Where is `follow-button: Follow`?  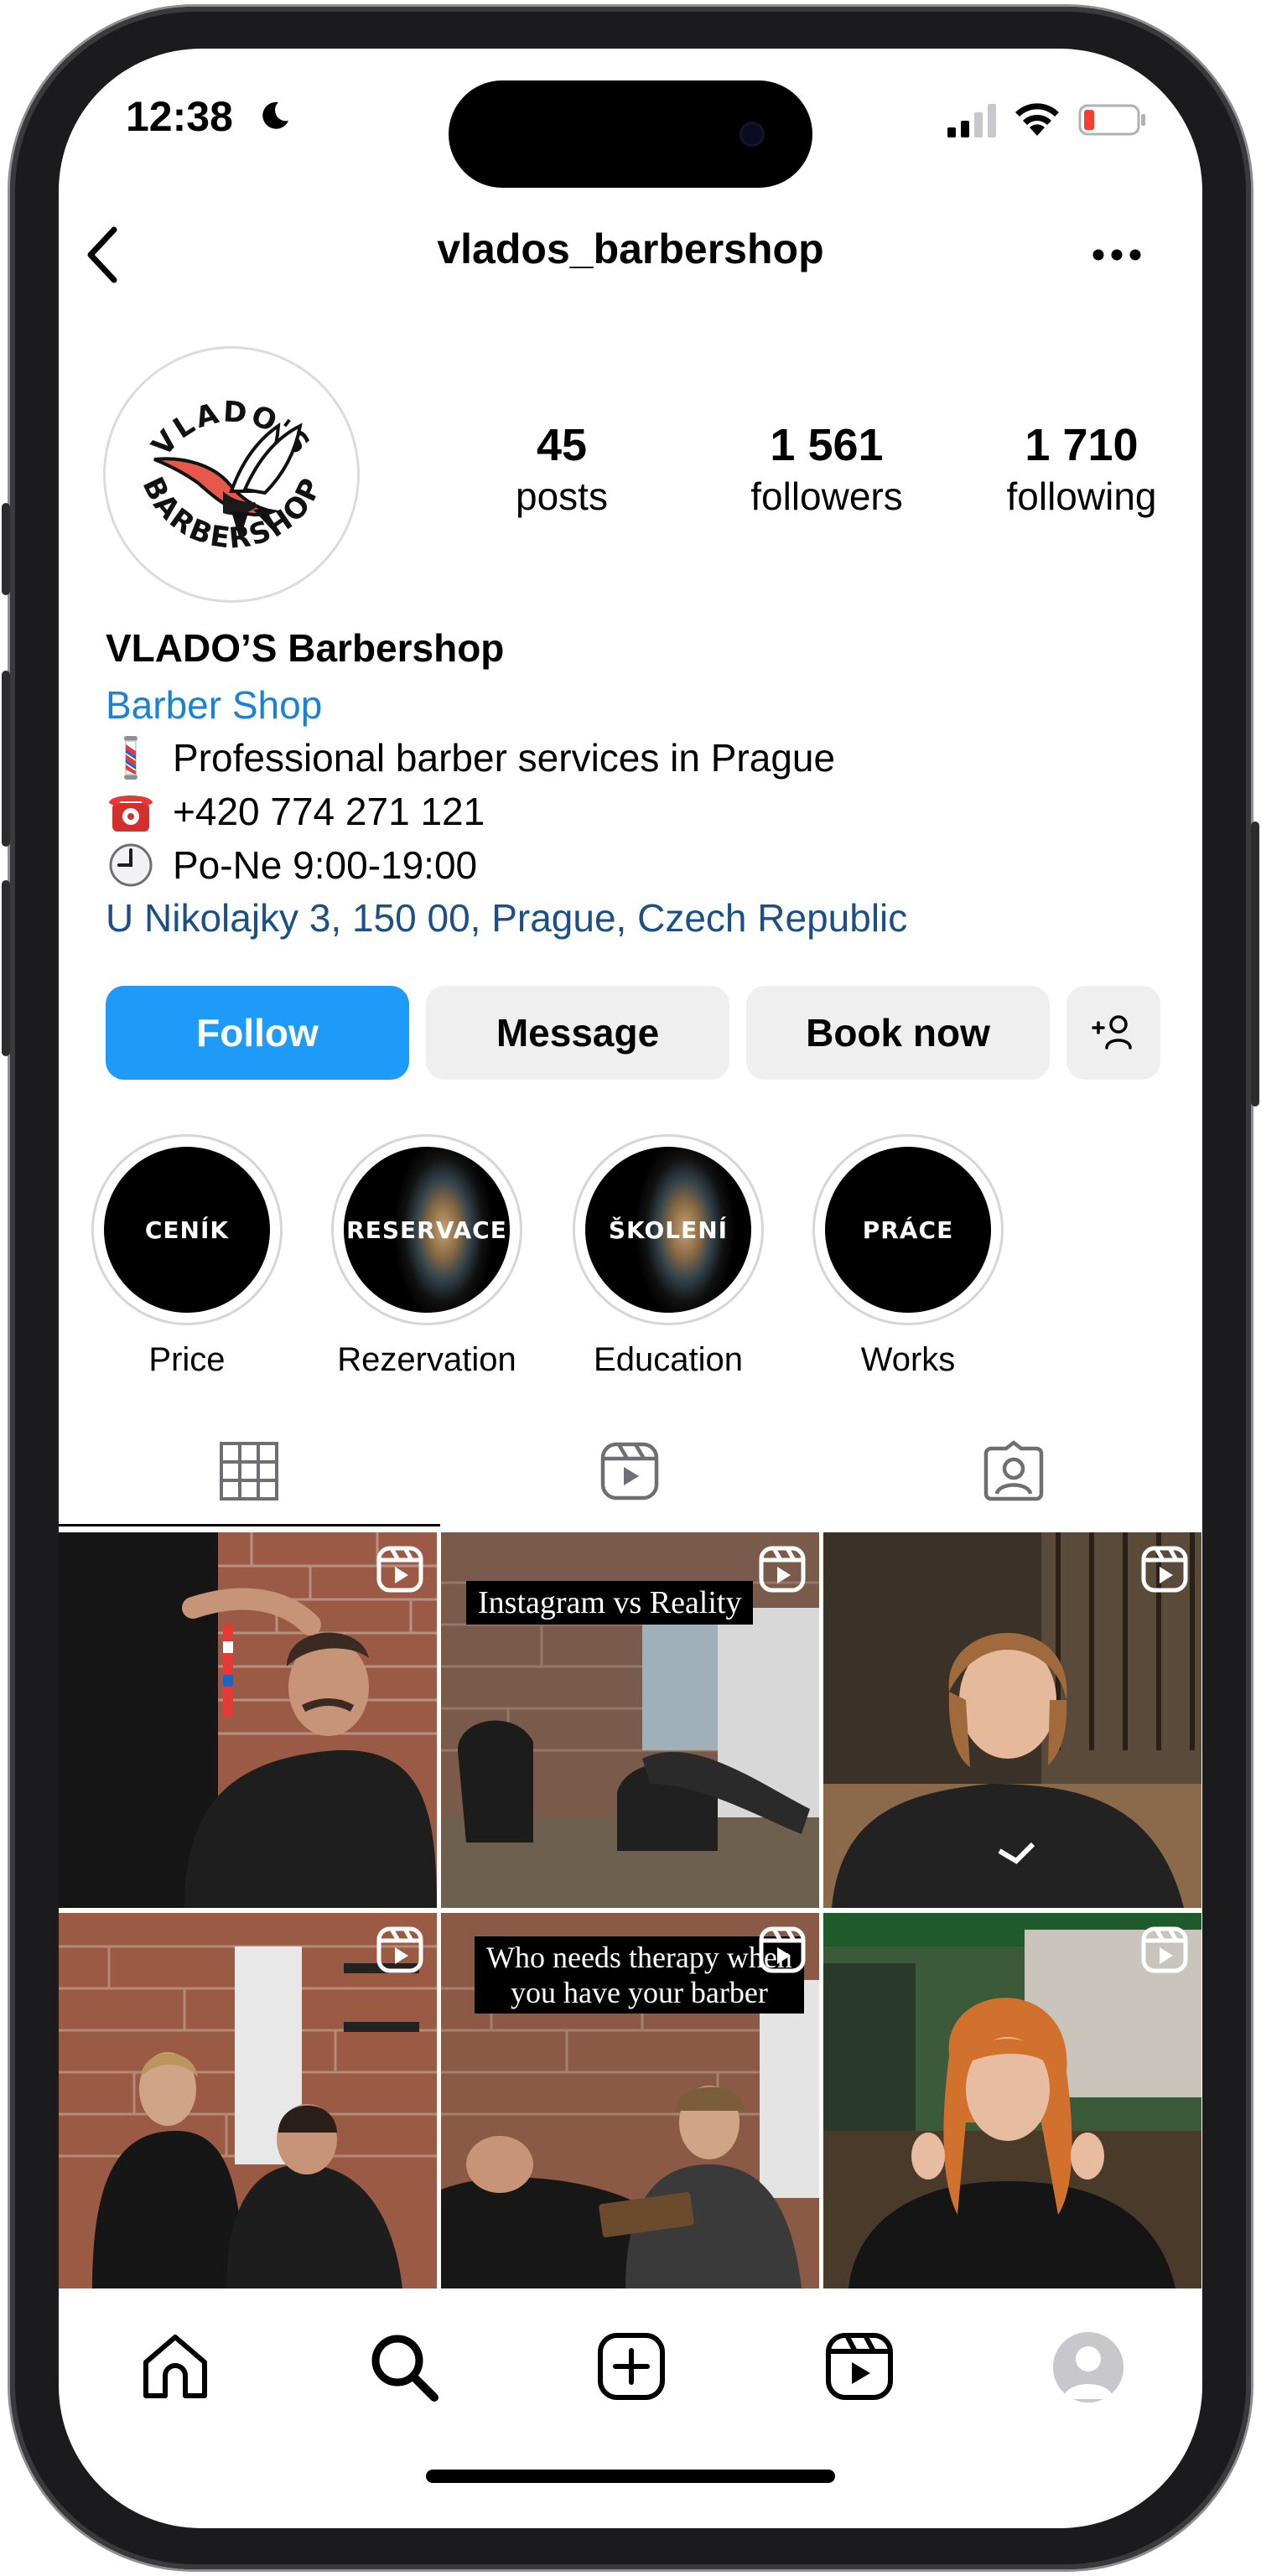 follow-button: Follow is located at coordinates (257, 1033).